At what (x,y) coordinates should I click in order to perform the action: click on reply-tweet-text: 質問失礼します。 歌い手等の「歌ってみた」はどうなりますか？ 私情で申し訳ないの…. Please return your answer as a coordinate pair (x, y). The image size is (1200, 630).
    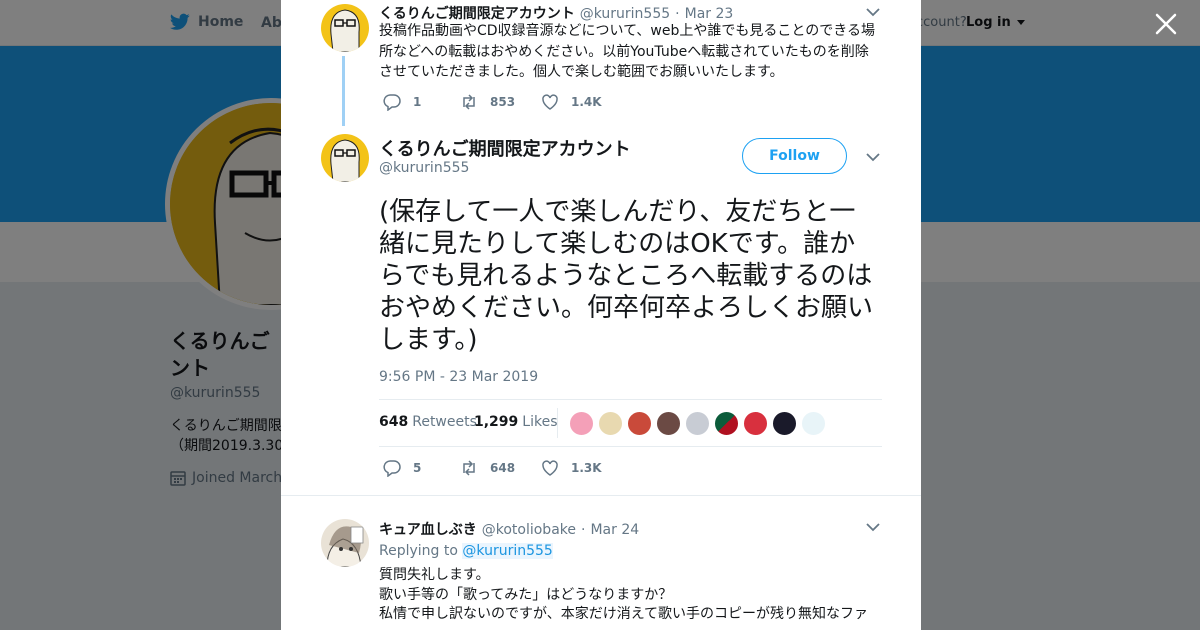
    Looking at the image, I should click on (629, 595).